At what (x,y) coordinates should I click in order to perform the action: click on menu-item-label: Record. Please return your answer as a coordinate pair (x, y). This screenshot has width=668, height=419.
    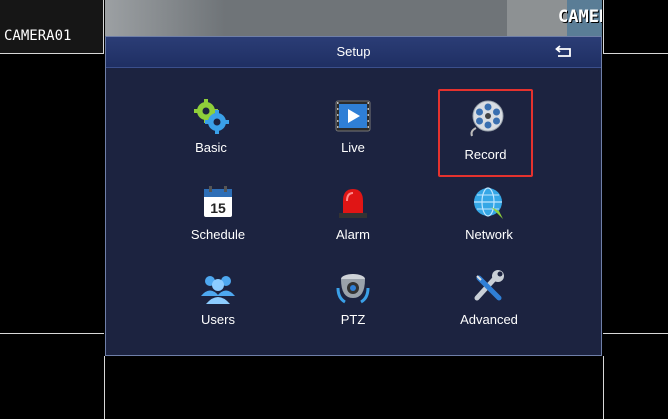
    Looking at the image, I should click on (485, 154).